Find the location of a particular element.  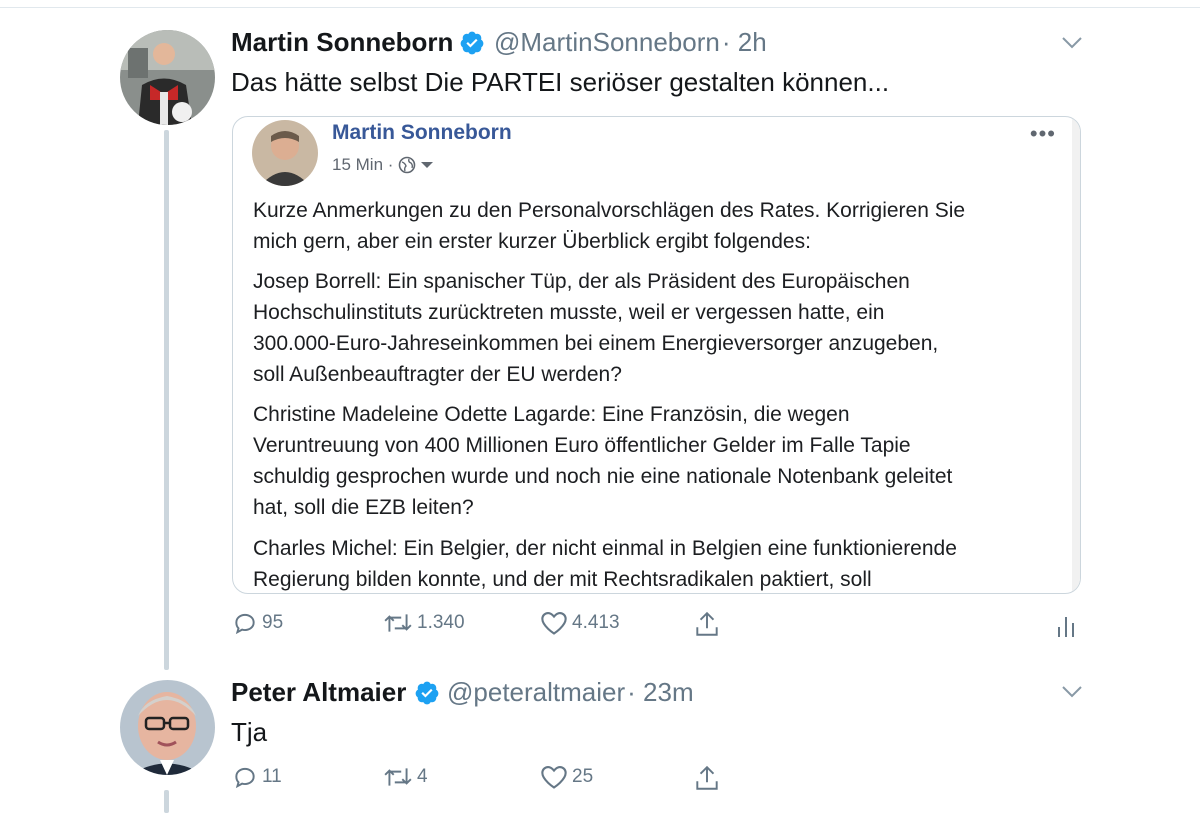

author-name: Peter Altmaier is located at coordinates (318, 692).